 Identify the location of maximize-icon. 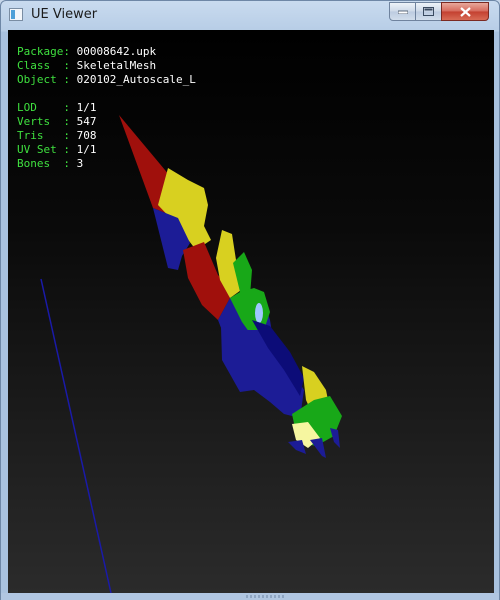
(428, 11).